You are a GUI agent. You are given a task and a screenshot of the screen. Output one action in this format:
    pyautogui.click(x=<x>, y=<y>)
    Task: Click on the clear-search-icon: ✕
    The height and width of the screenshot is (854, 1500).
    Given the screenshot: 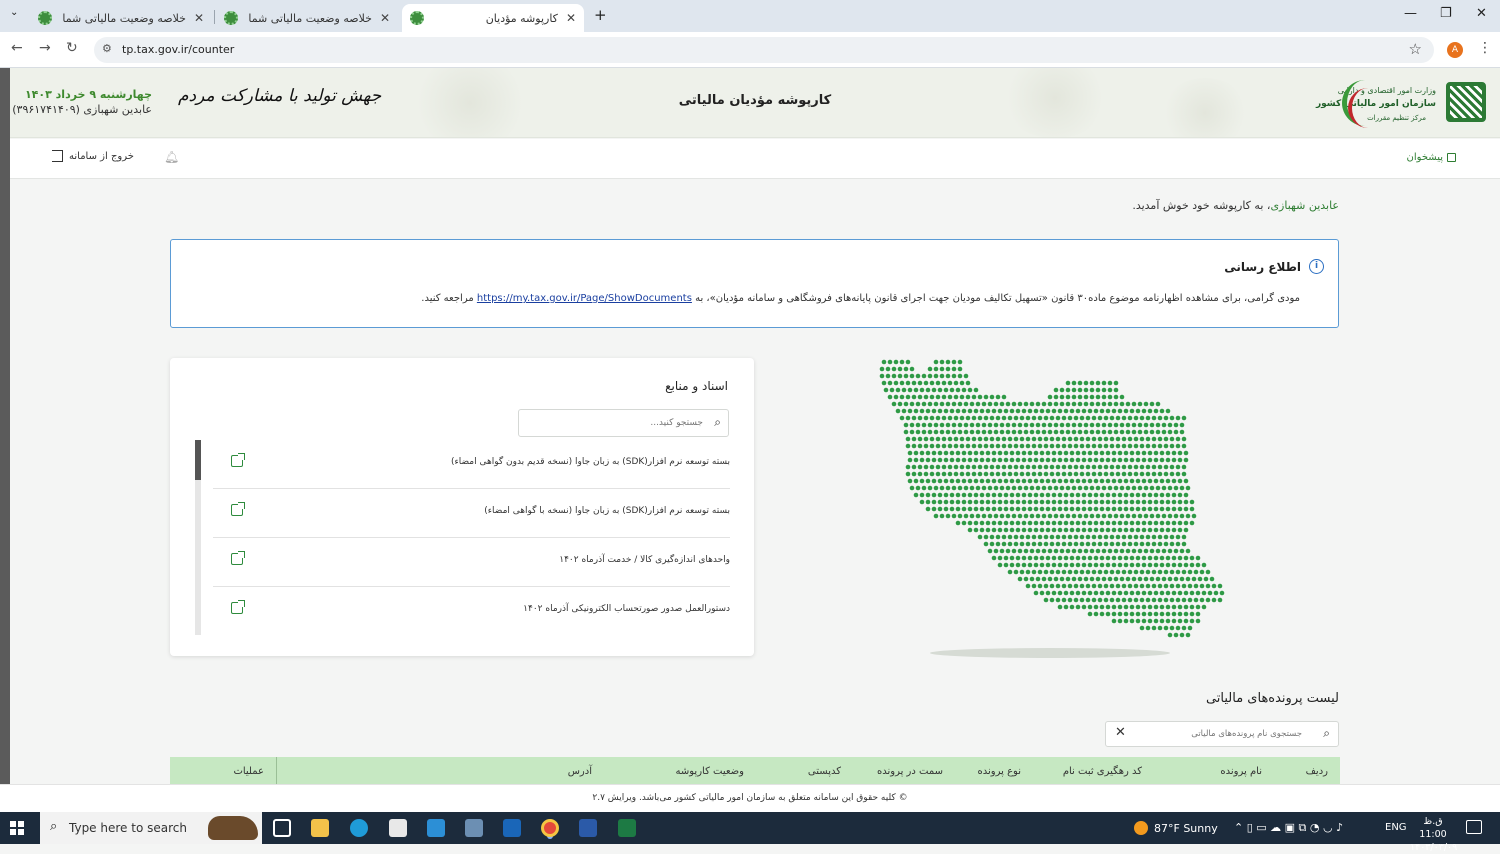 What is the action you would take?
    pyautogui.click(x=1120, y=732)
    